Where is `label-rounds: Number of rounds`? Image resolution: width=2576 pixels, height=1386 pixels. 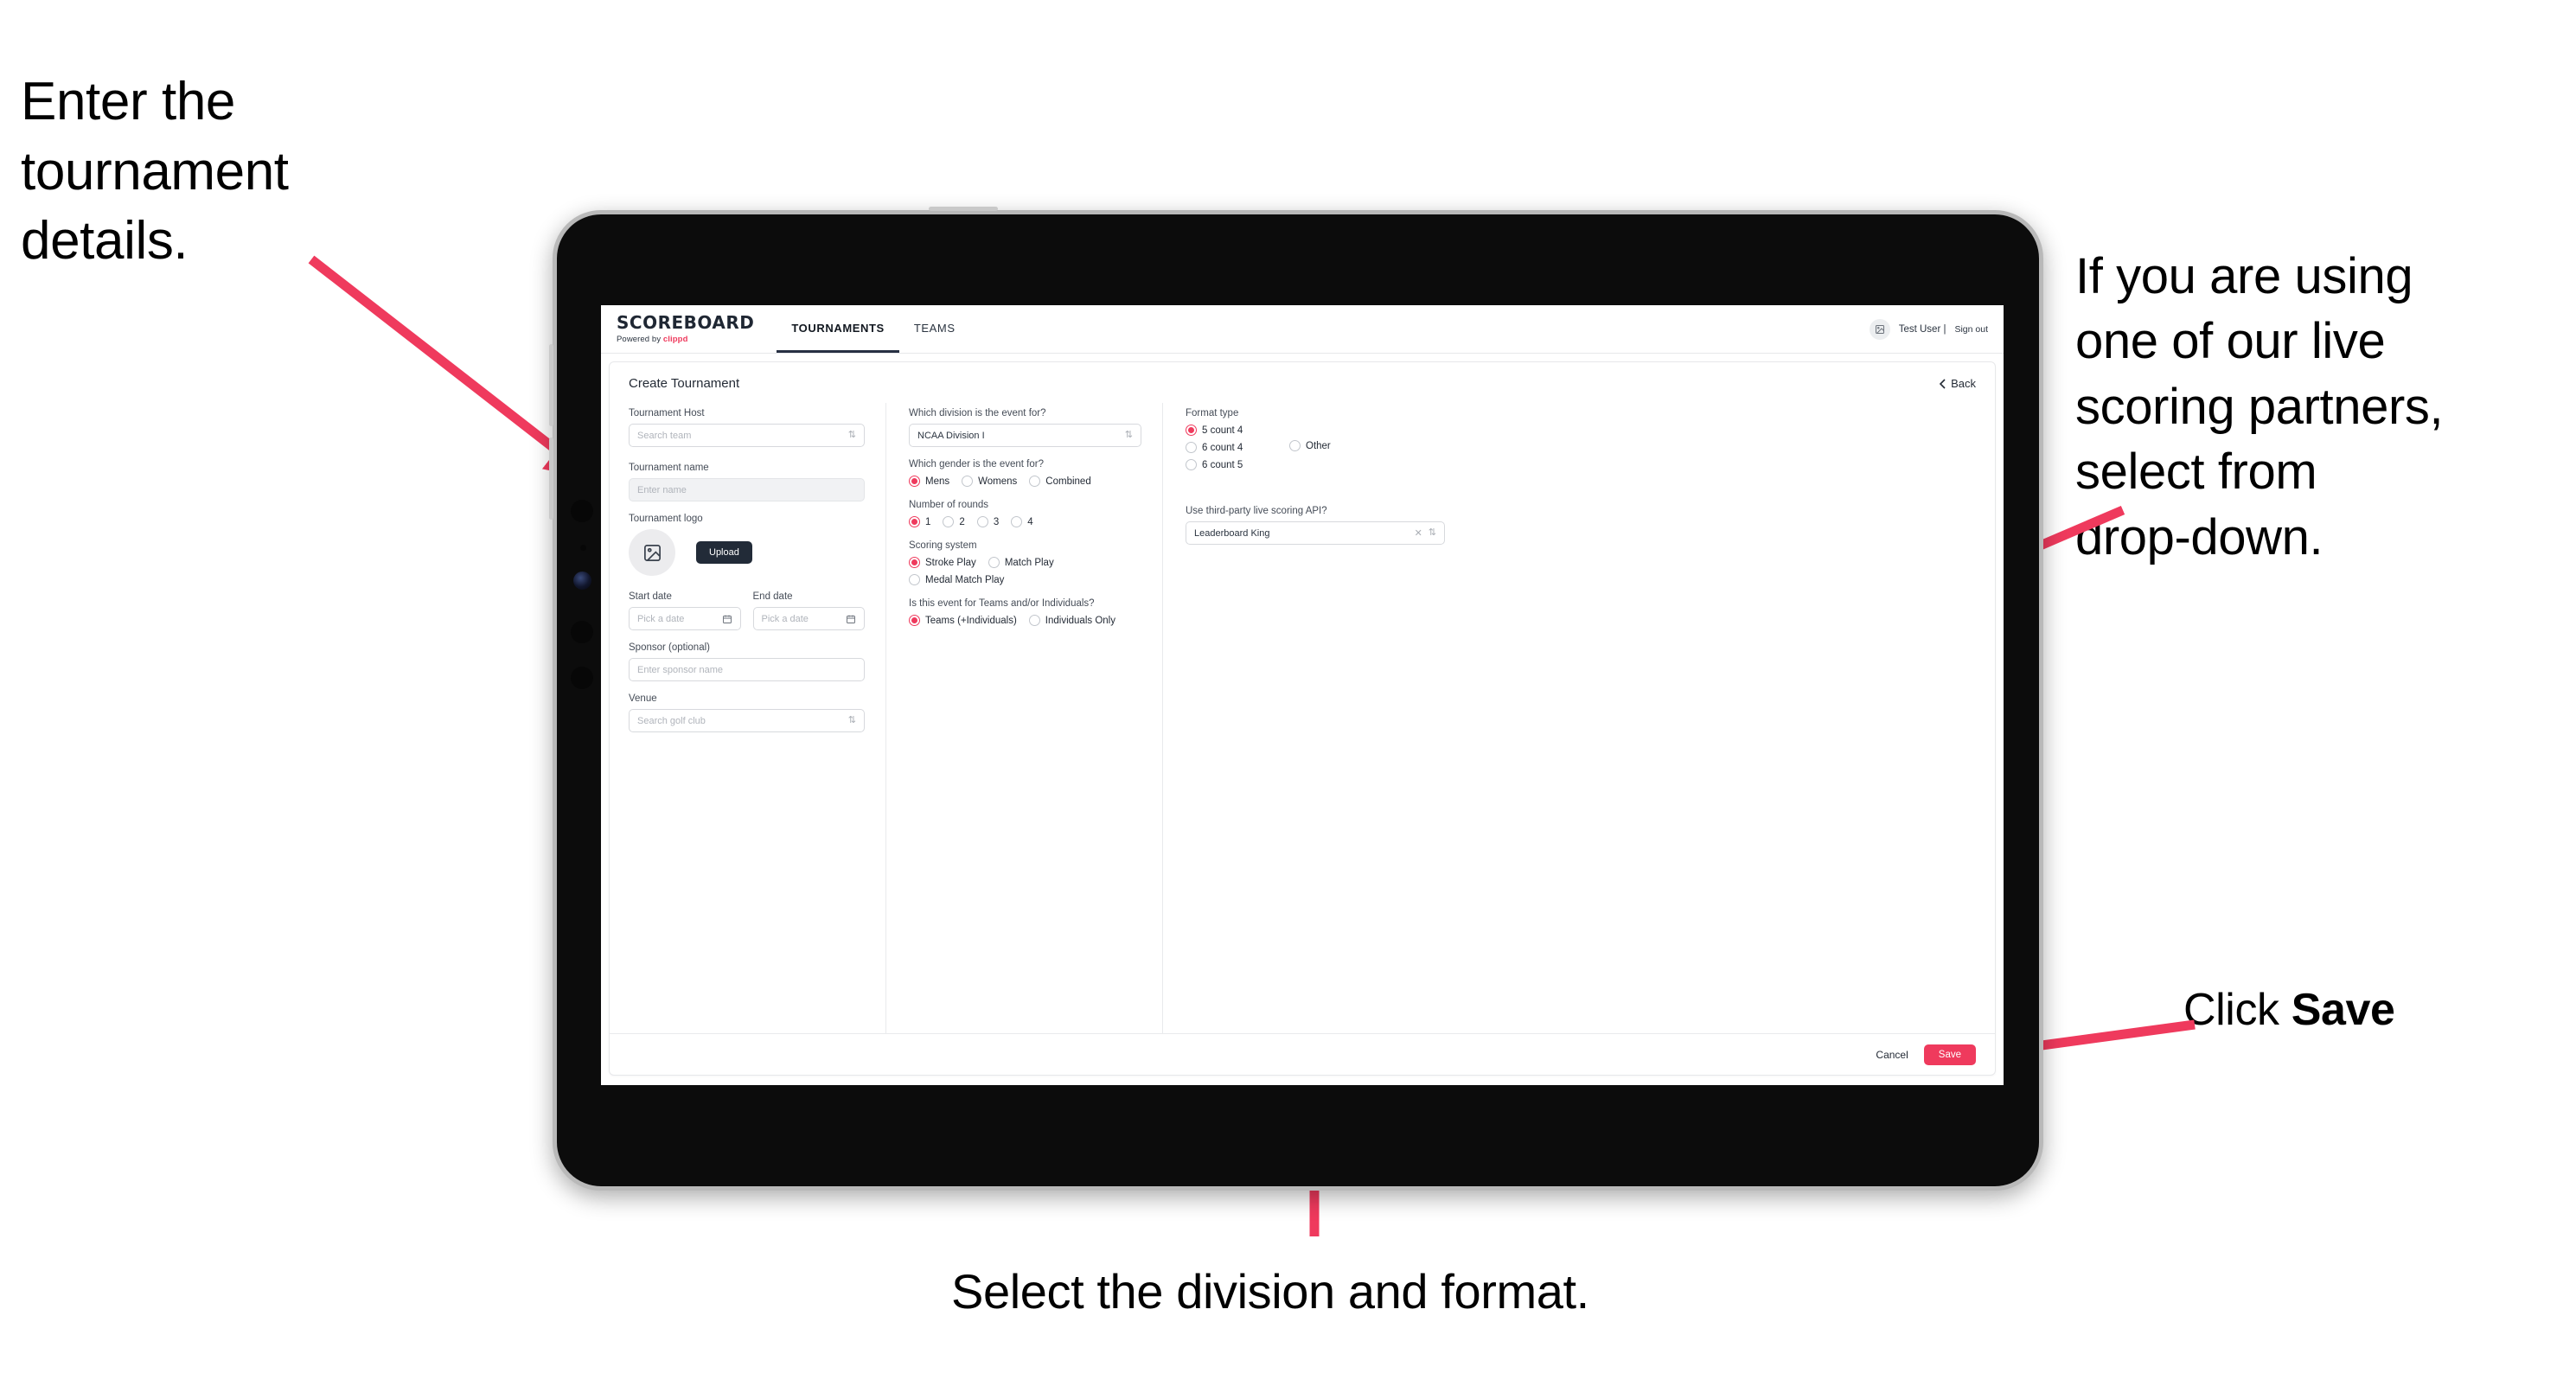 label-rounds: Number of rounds is located at coordinates (949, 505).